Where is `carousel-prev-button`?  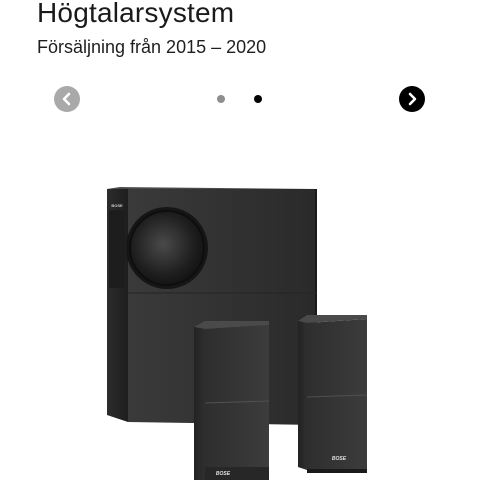 carousel-prev-button is located at coordinates (67, 99).